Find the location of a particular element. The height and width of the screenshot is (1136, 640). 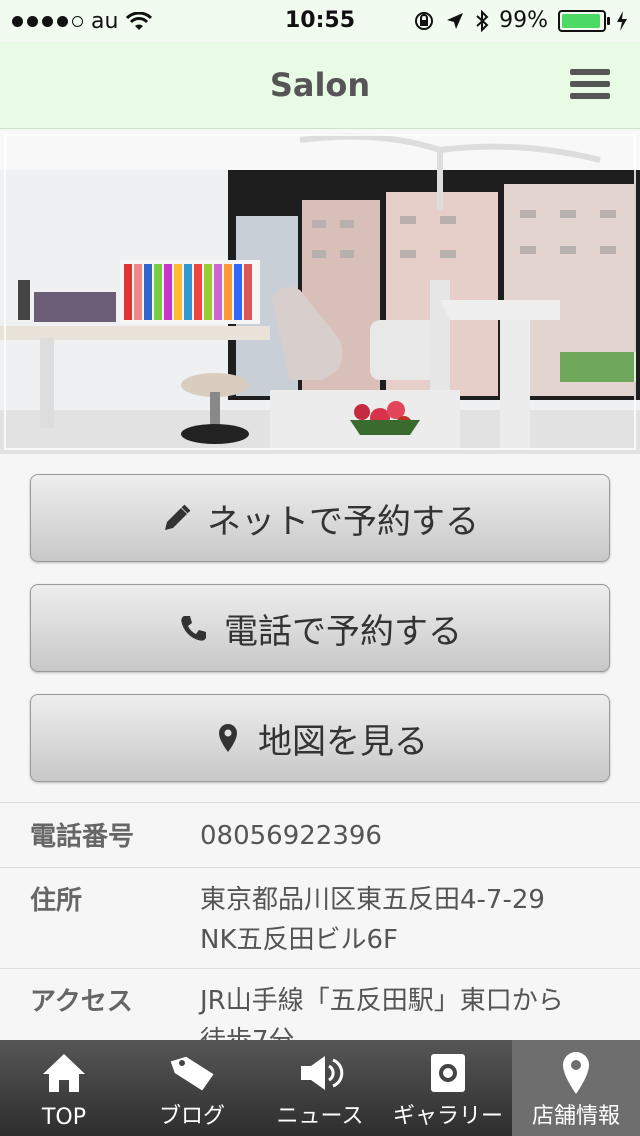

hamburger-menu-icon is located at coordinates (590, 85).